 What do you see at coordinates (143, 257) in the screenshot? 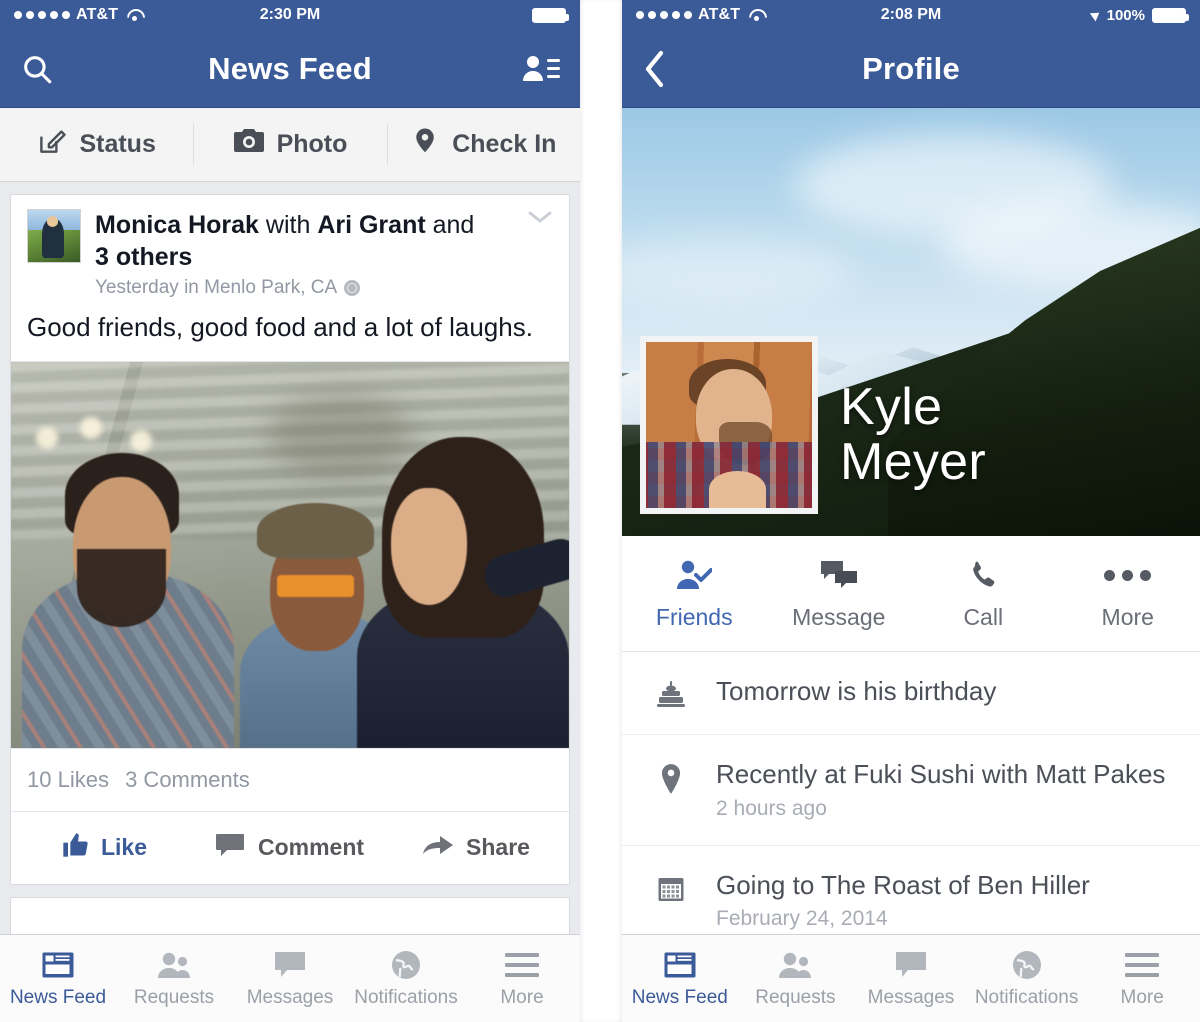
I see `post-others-count: 3 others` at bounding box center [143, 257].